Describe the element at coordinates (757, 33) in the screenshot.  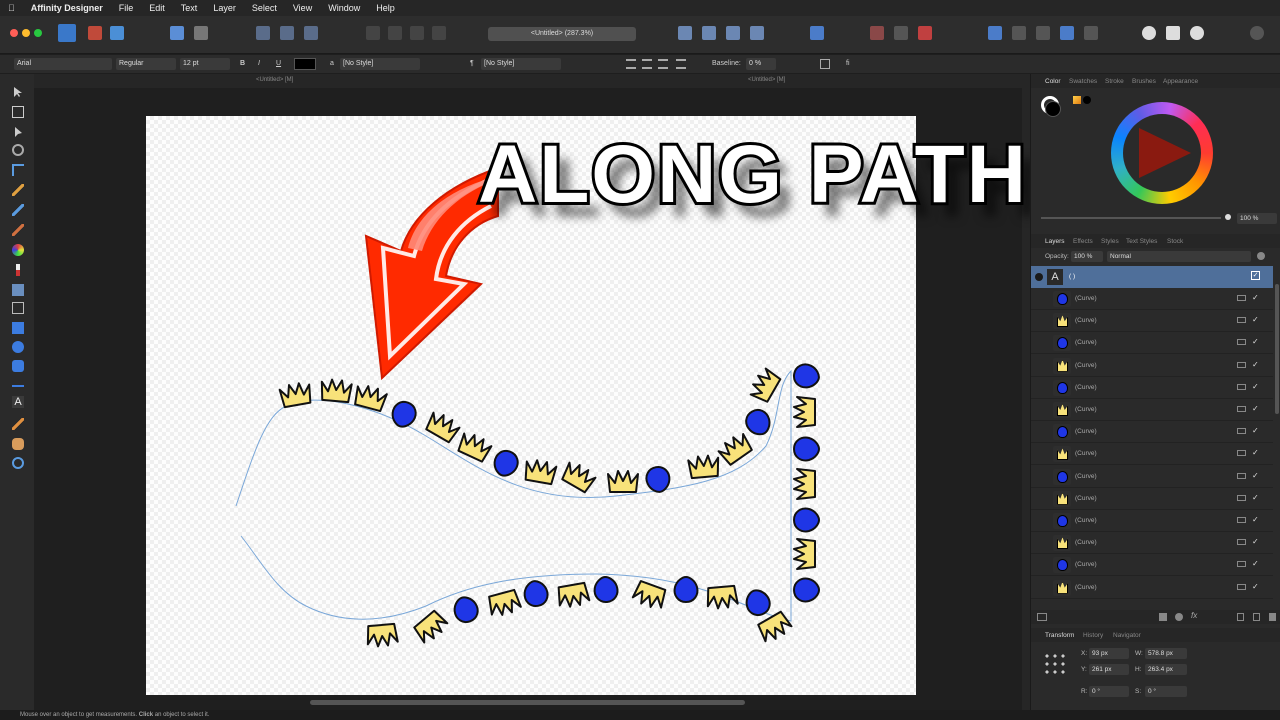
I see `rotate-right-icon` at that location.